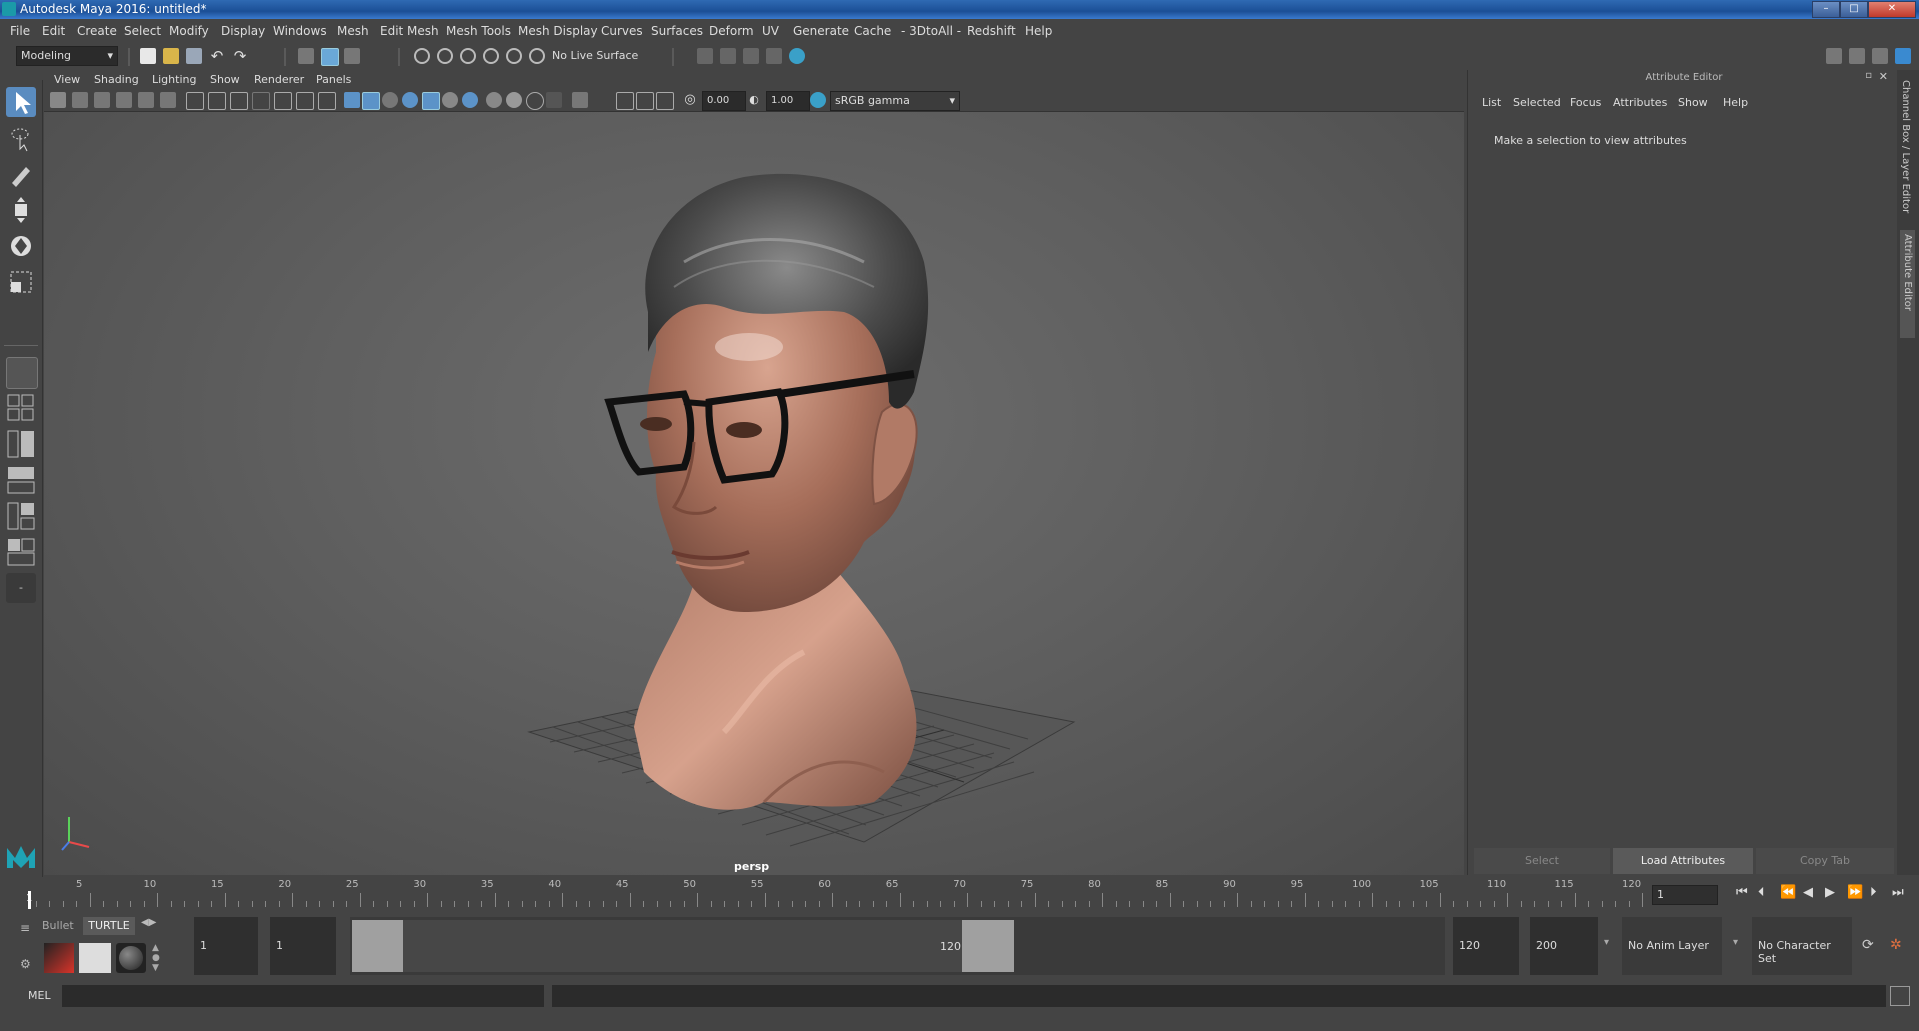 The image size is (1919, 1031). I want to click on menu-generate: Generate, so click(821, 31).